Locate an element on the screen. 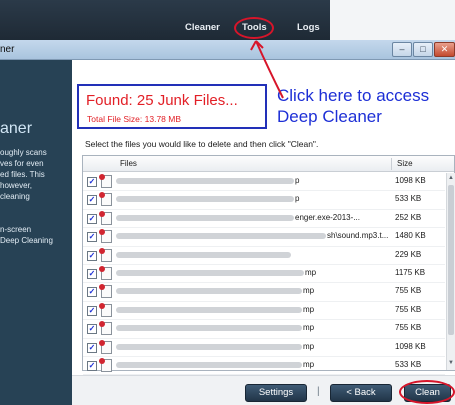 The image size is (455, 405). file-size: 1480 KB is located at coordinates (410, 236).